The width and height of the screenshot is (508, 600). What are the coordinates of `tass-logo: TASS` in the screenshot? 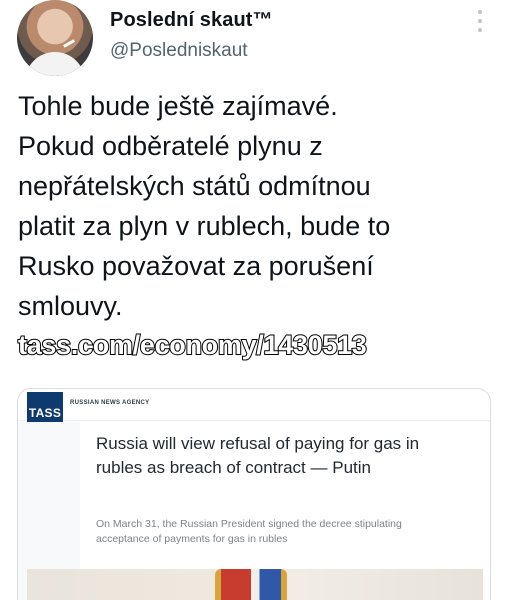 It's located at (45, 407).